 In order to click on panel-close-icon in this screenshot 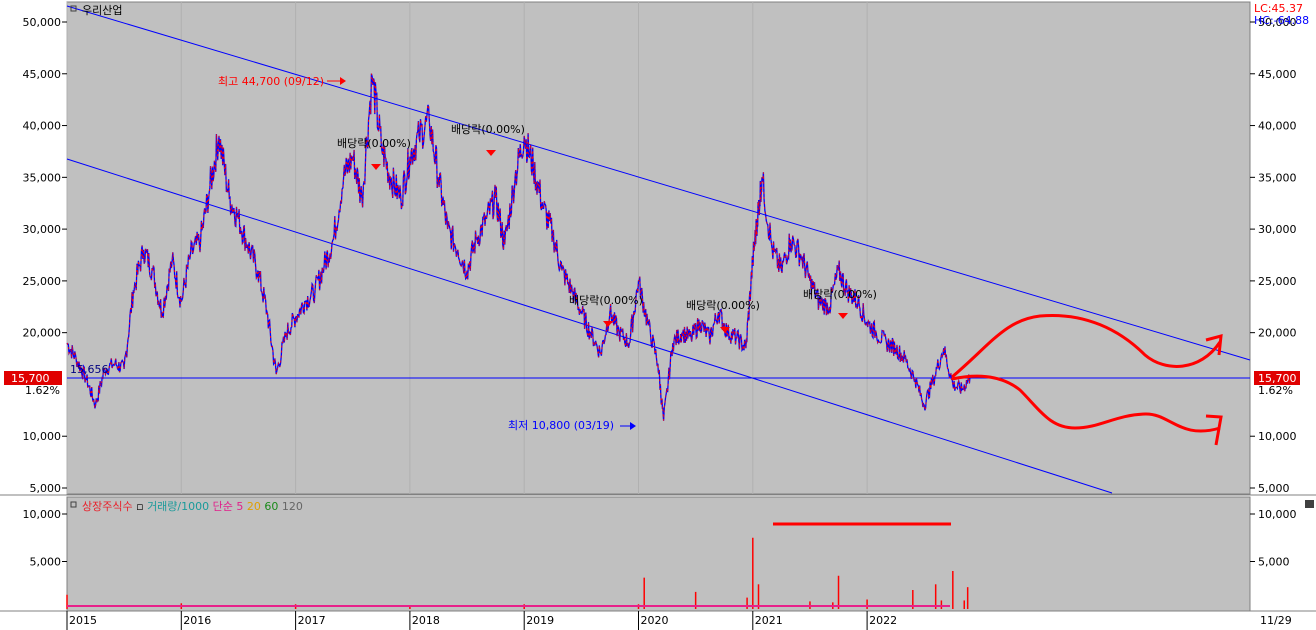, I will do `click(1309, 504)`.